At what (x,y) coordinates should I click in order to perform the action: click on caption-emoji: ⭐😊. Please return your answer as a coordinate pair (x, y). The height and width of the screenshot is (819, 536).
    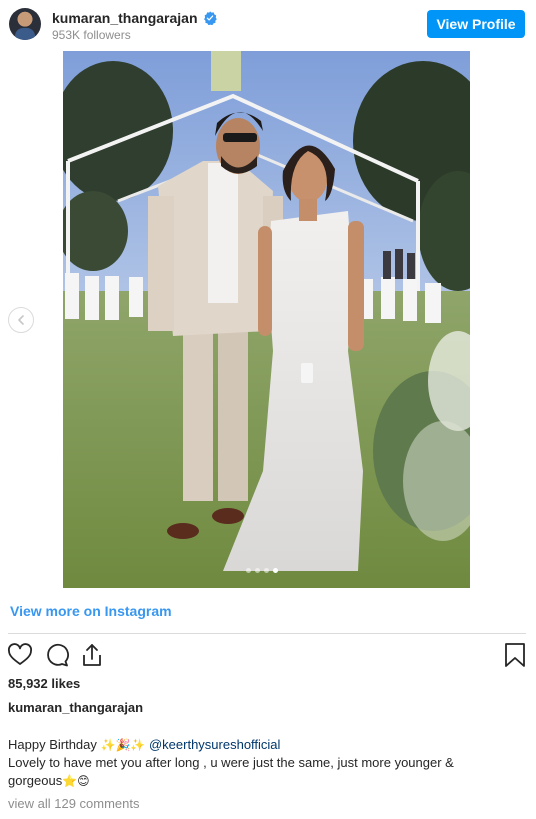
    Looking at the image, I should click on (76, 781).